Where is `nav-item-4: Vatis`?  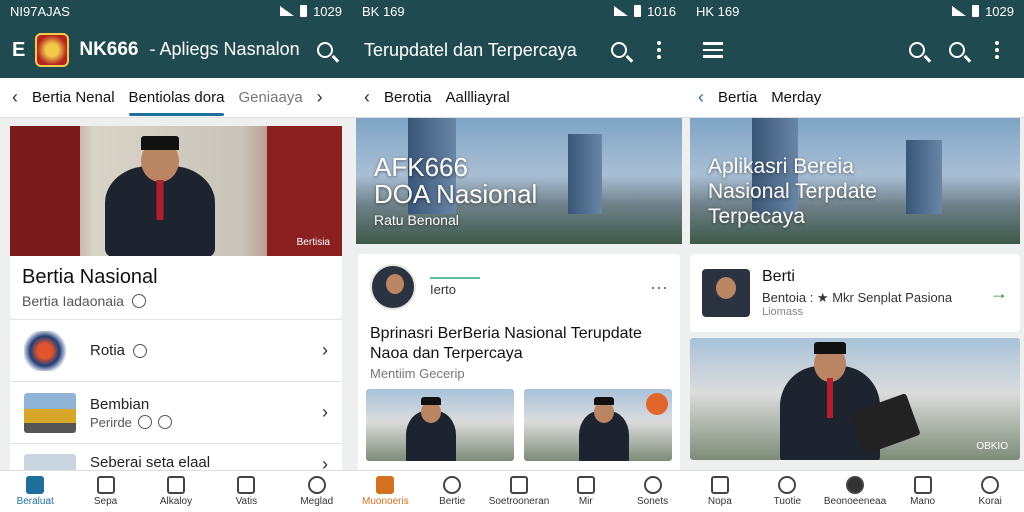
nav-item-4: Vatis is located at coordinates (246, 491).